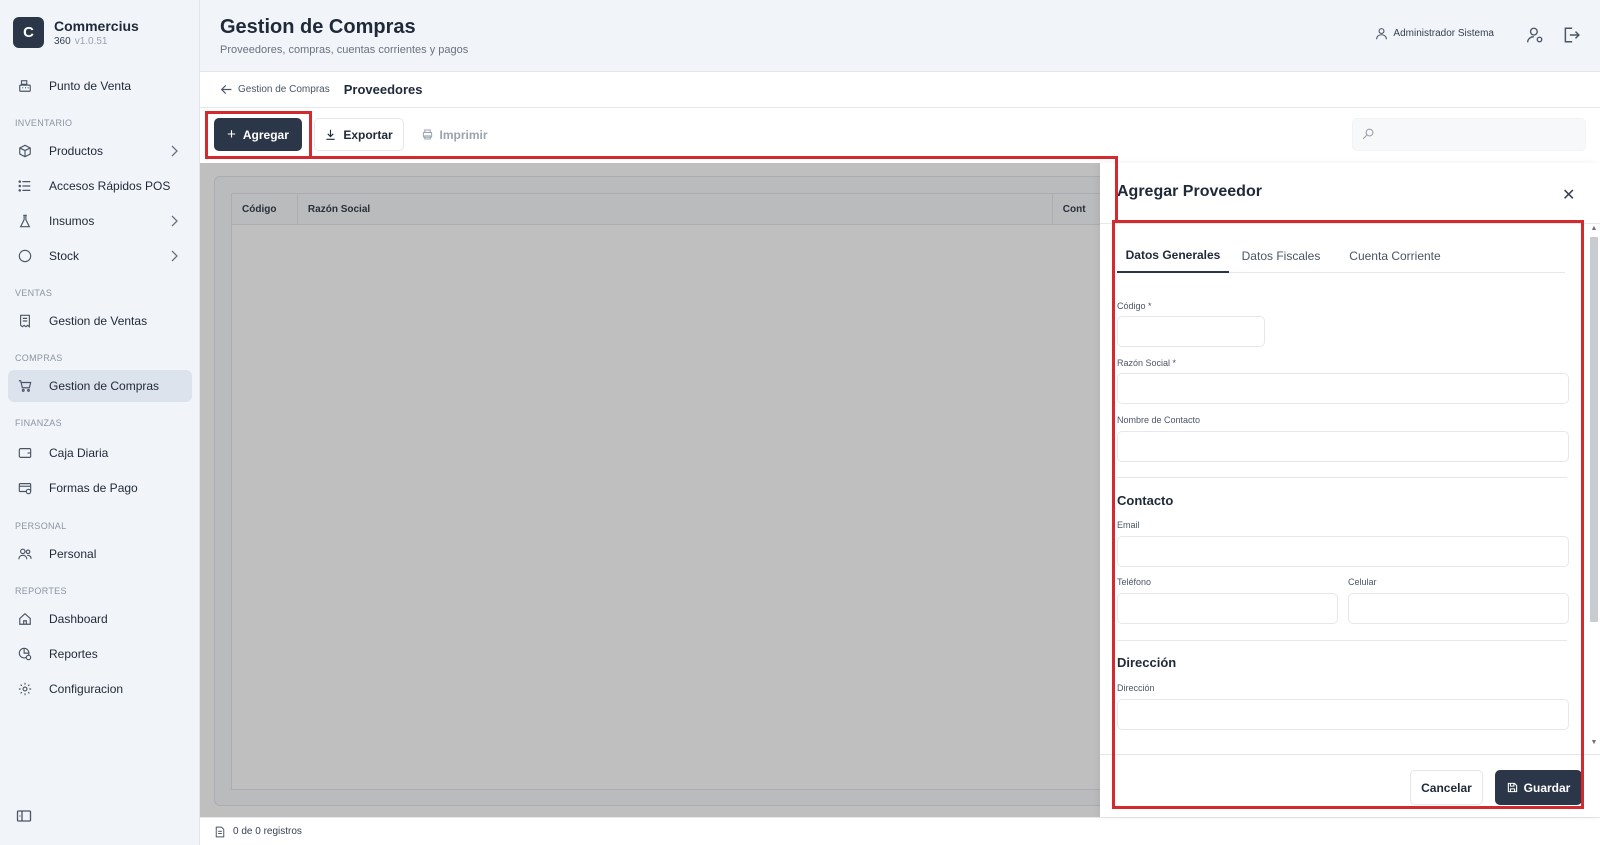 This screenshot has height=845, width=1600. What do you see at coordinates (265, 134) in the screenshot?
I see `add-button-label: Agregar` at bounding box center [265, 134].